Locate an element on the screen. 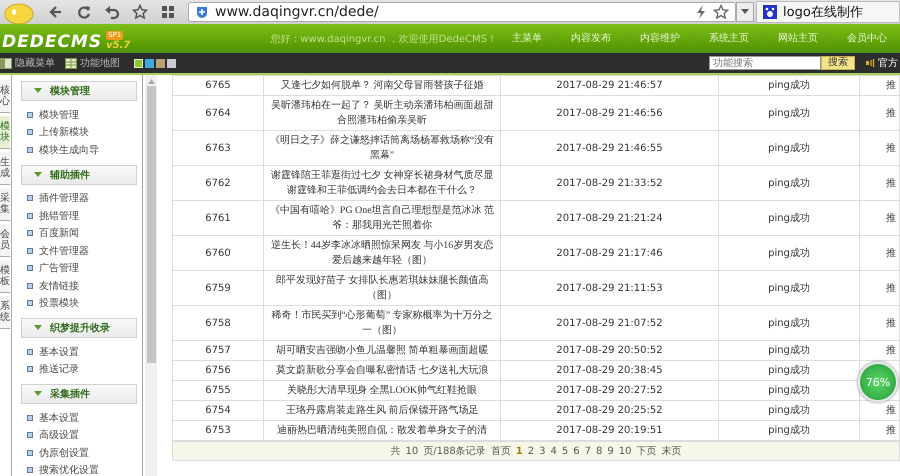 The image size is (900, 476). menu-link: 推送记录 is located at coordinates (59, 369).